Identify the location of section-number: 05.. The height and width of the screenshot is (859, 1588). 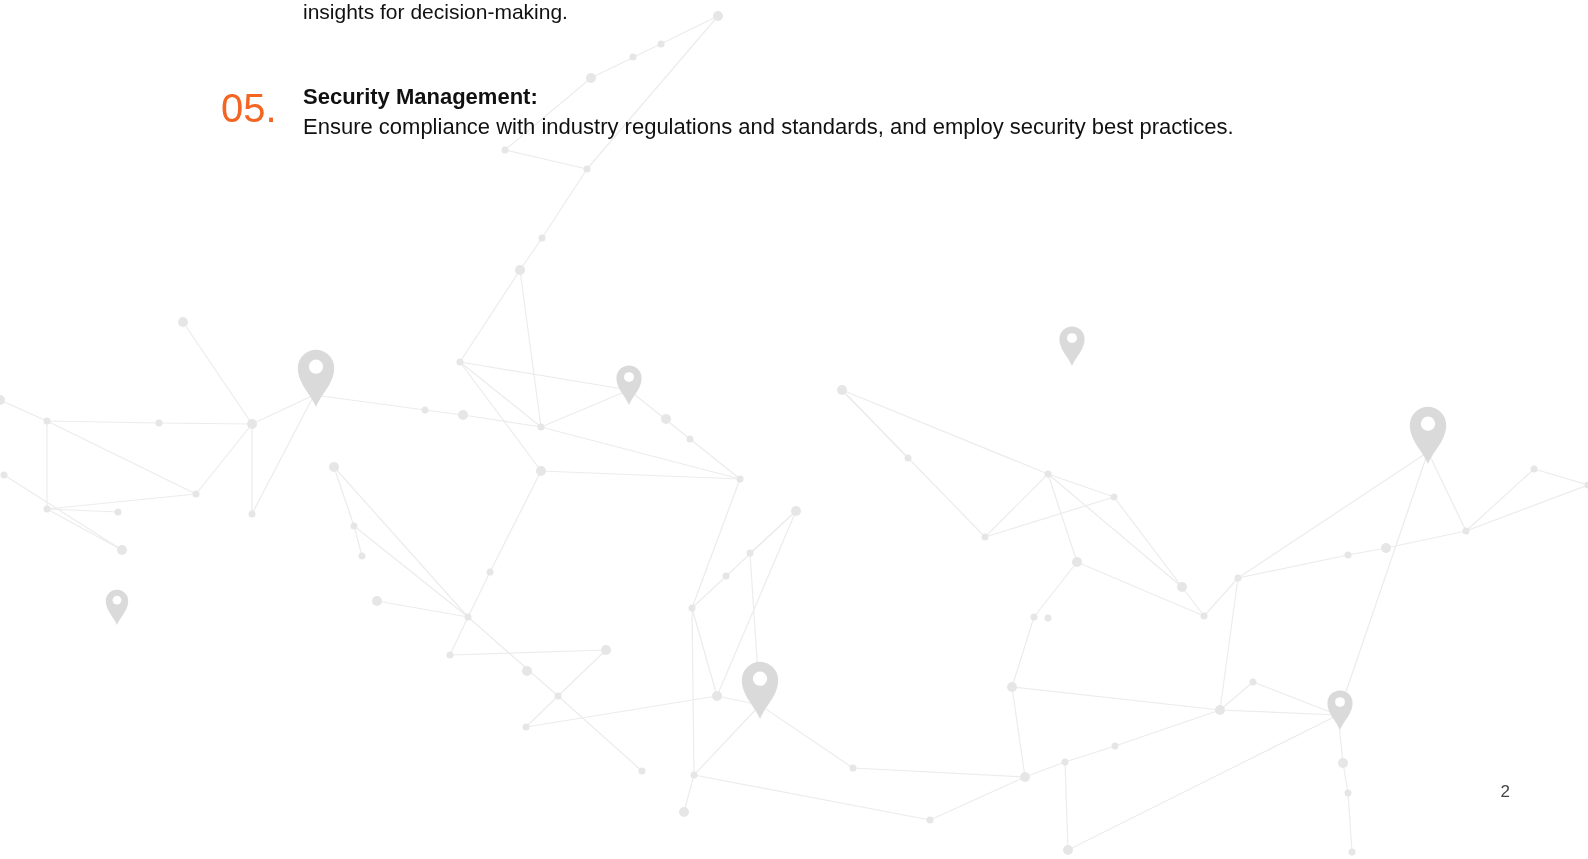
(249, 108).